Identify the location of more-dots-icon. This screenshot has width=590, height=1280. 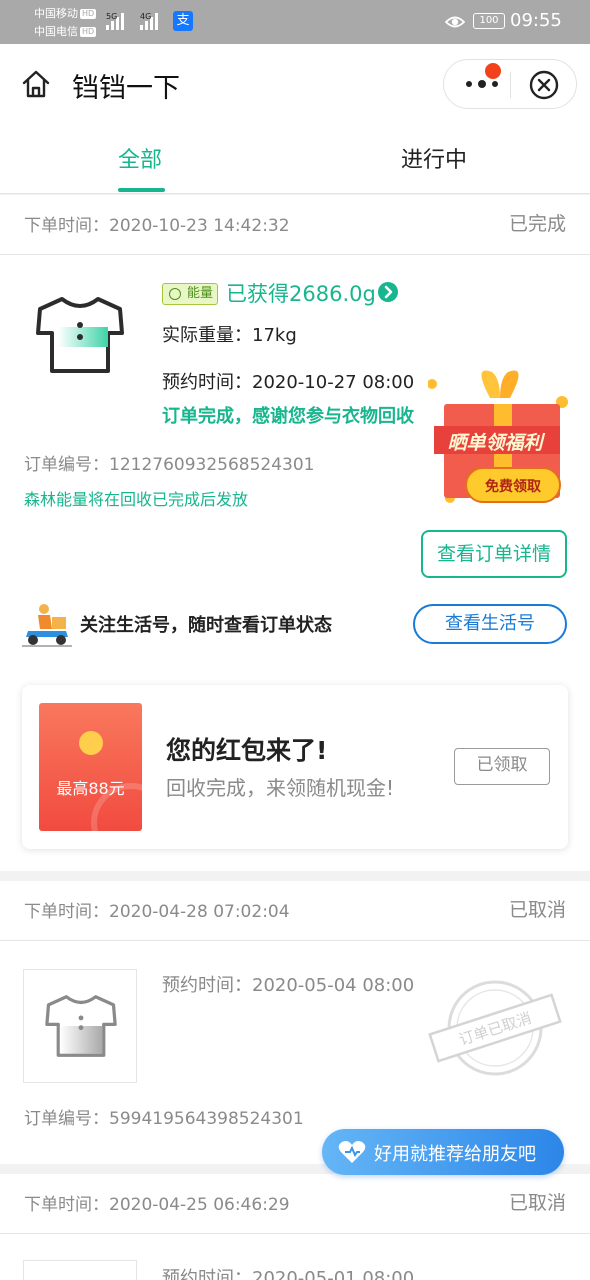
(482, 84).